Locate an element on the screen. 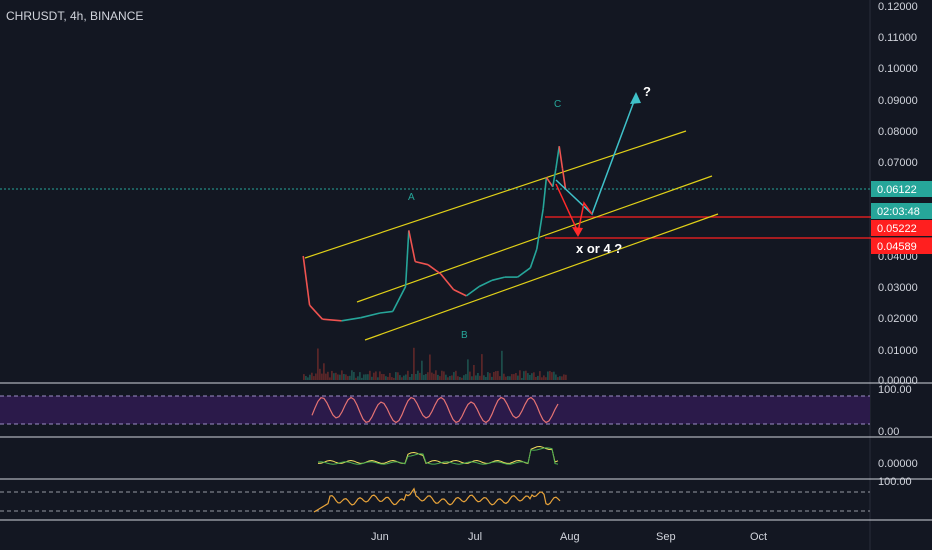 This screenshot has height=550, width=932. osc-tick-top: 100.00 is located at coordinates (895, 482).